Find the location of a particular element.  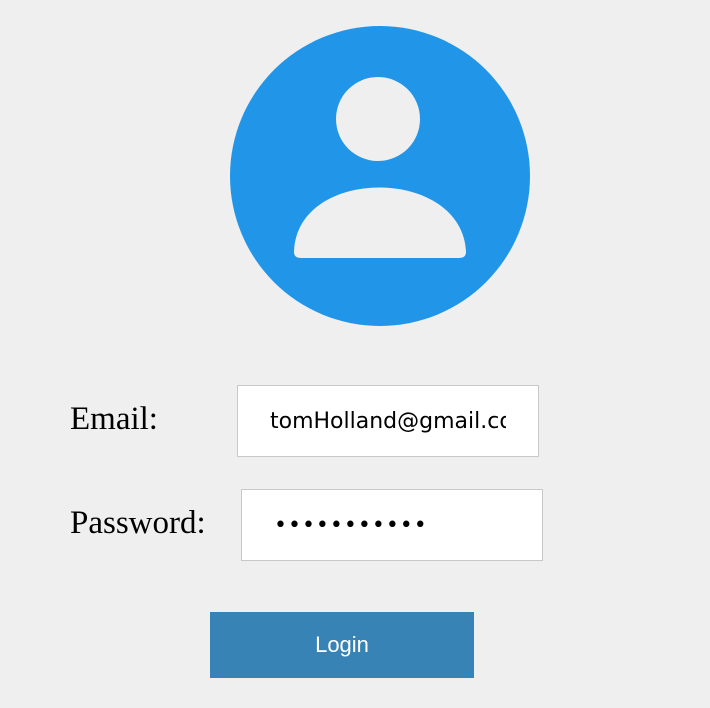

email-input is located at coordinates (388, 421).